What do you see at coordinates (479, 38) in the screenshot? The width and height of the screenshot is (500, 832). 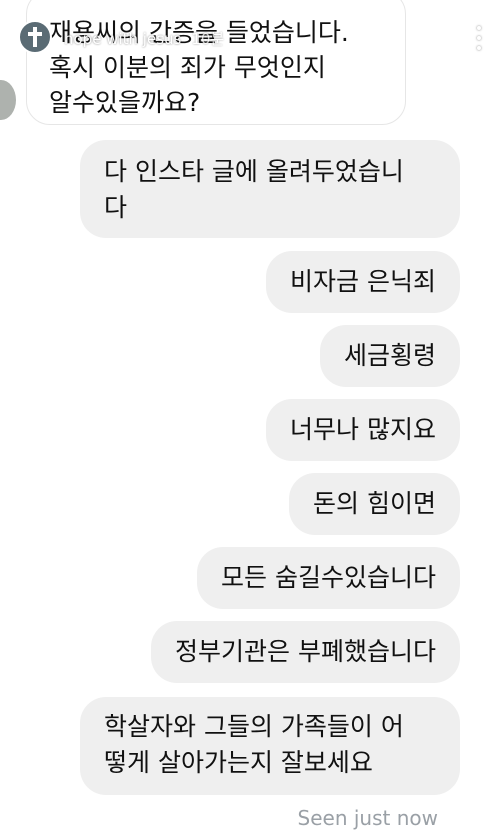 I see `more-options-icon` at bounding box center [479, 38].